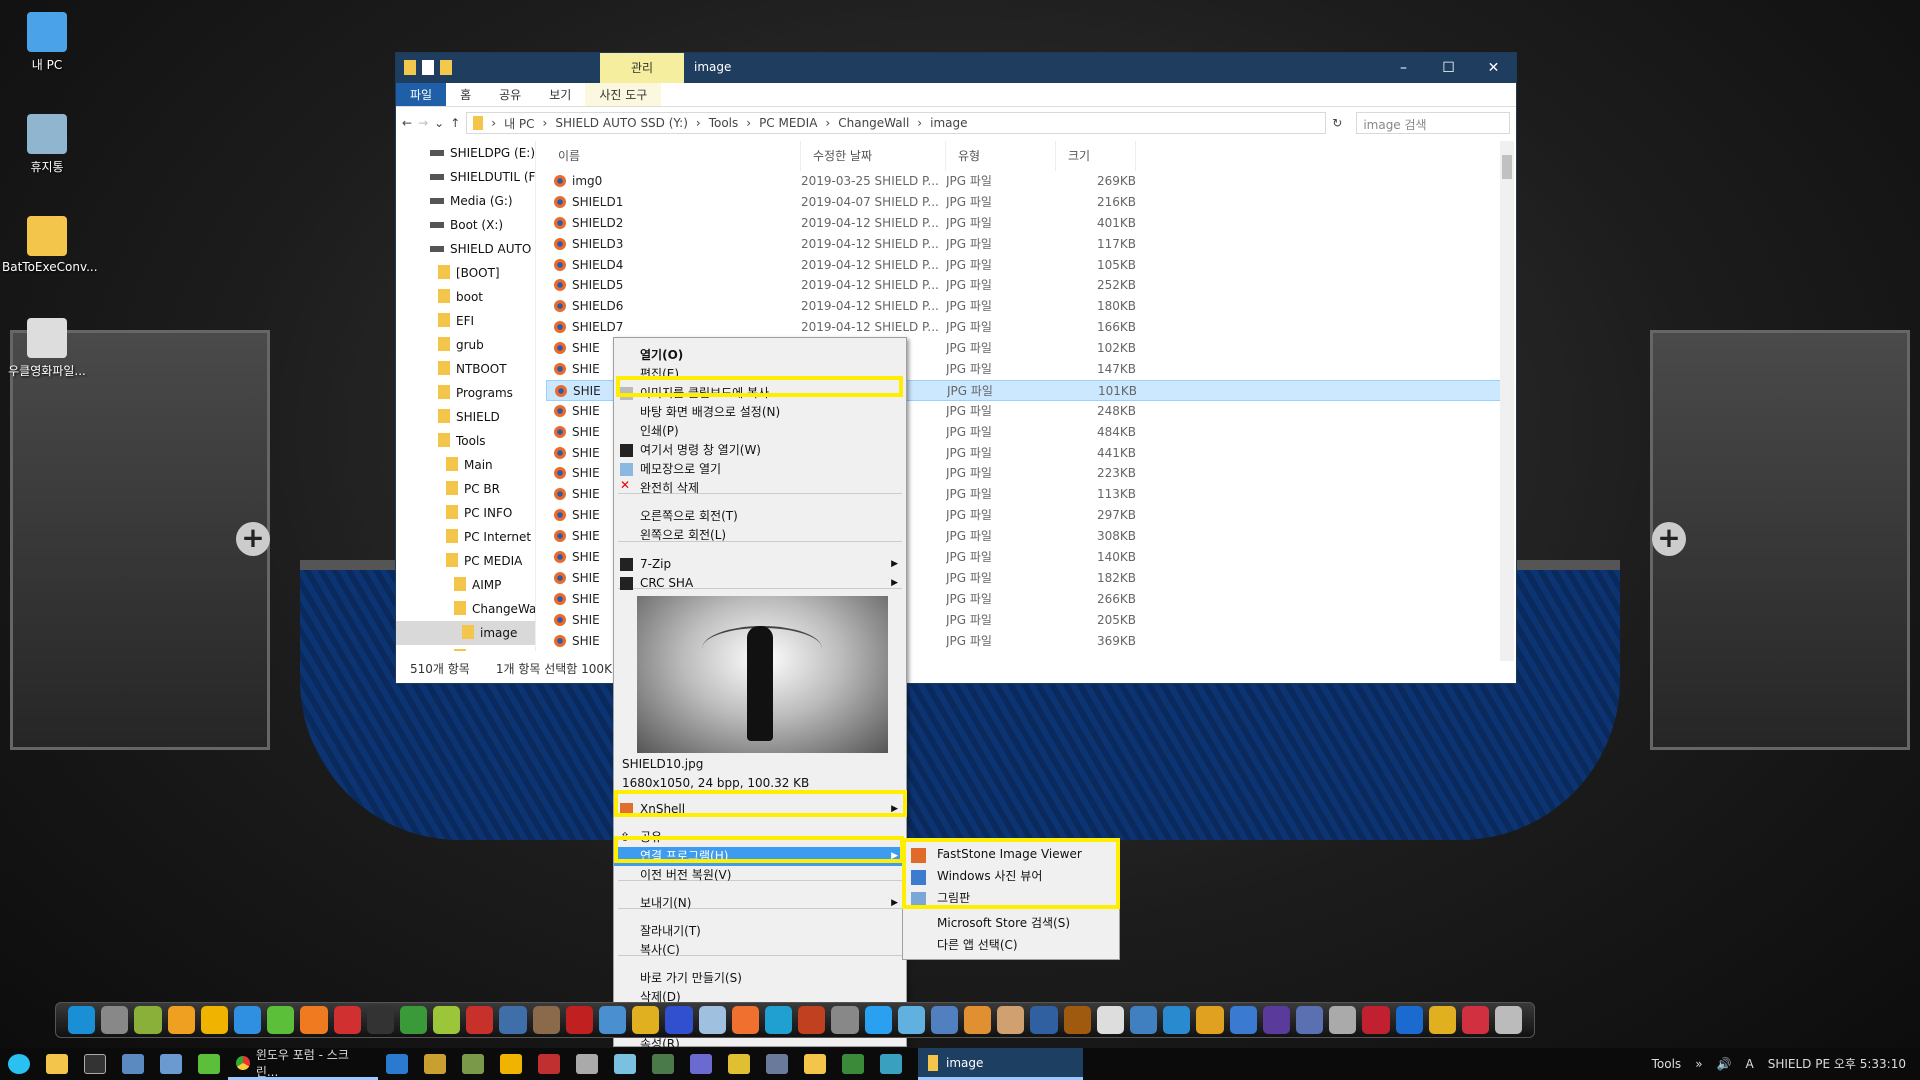 This screenshot has width=1920, height=1080. What do you see at coordinates (1000, 1064) in the screenshot?
I see `taskbar-explorer-image: image` at bounding box center [1000, 1064].